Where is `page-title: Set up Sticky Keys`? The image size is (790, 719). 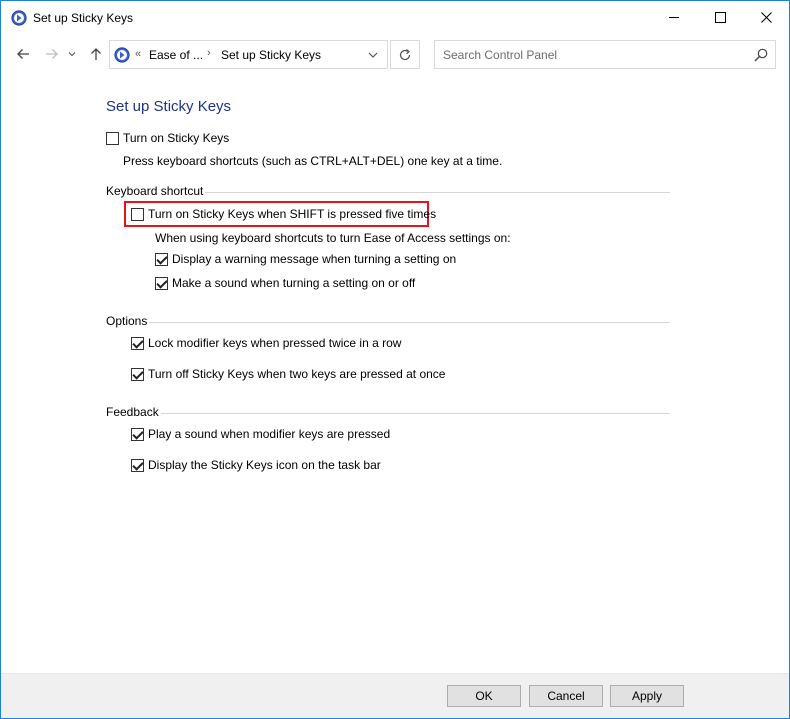 page-title: Set up Sticky Keys is located at coordinates (169, 106).